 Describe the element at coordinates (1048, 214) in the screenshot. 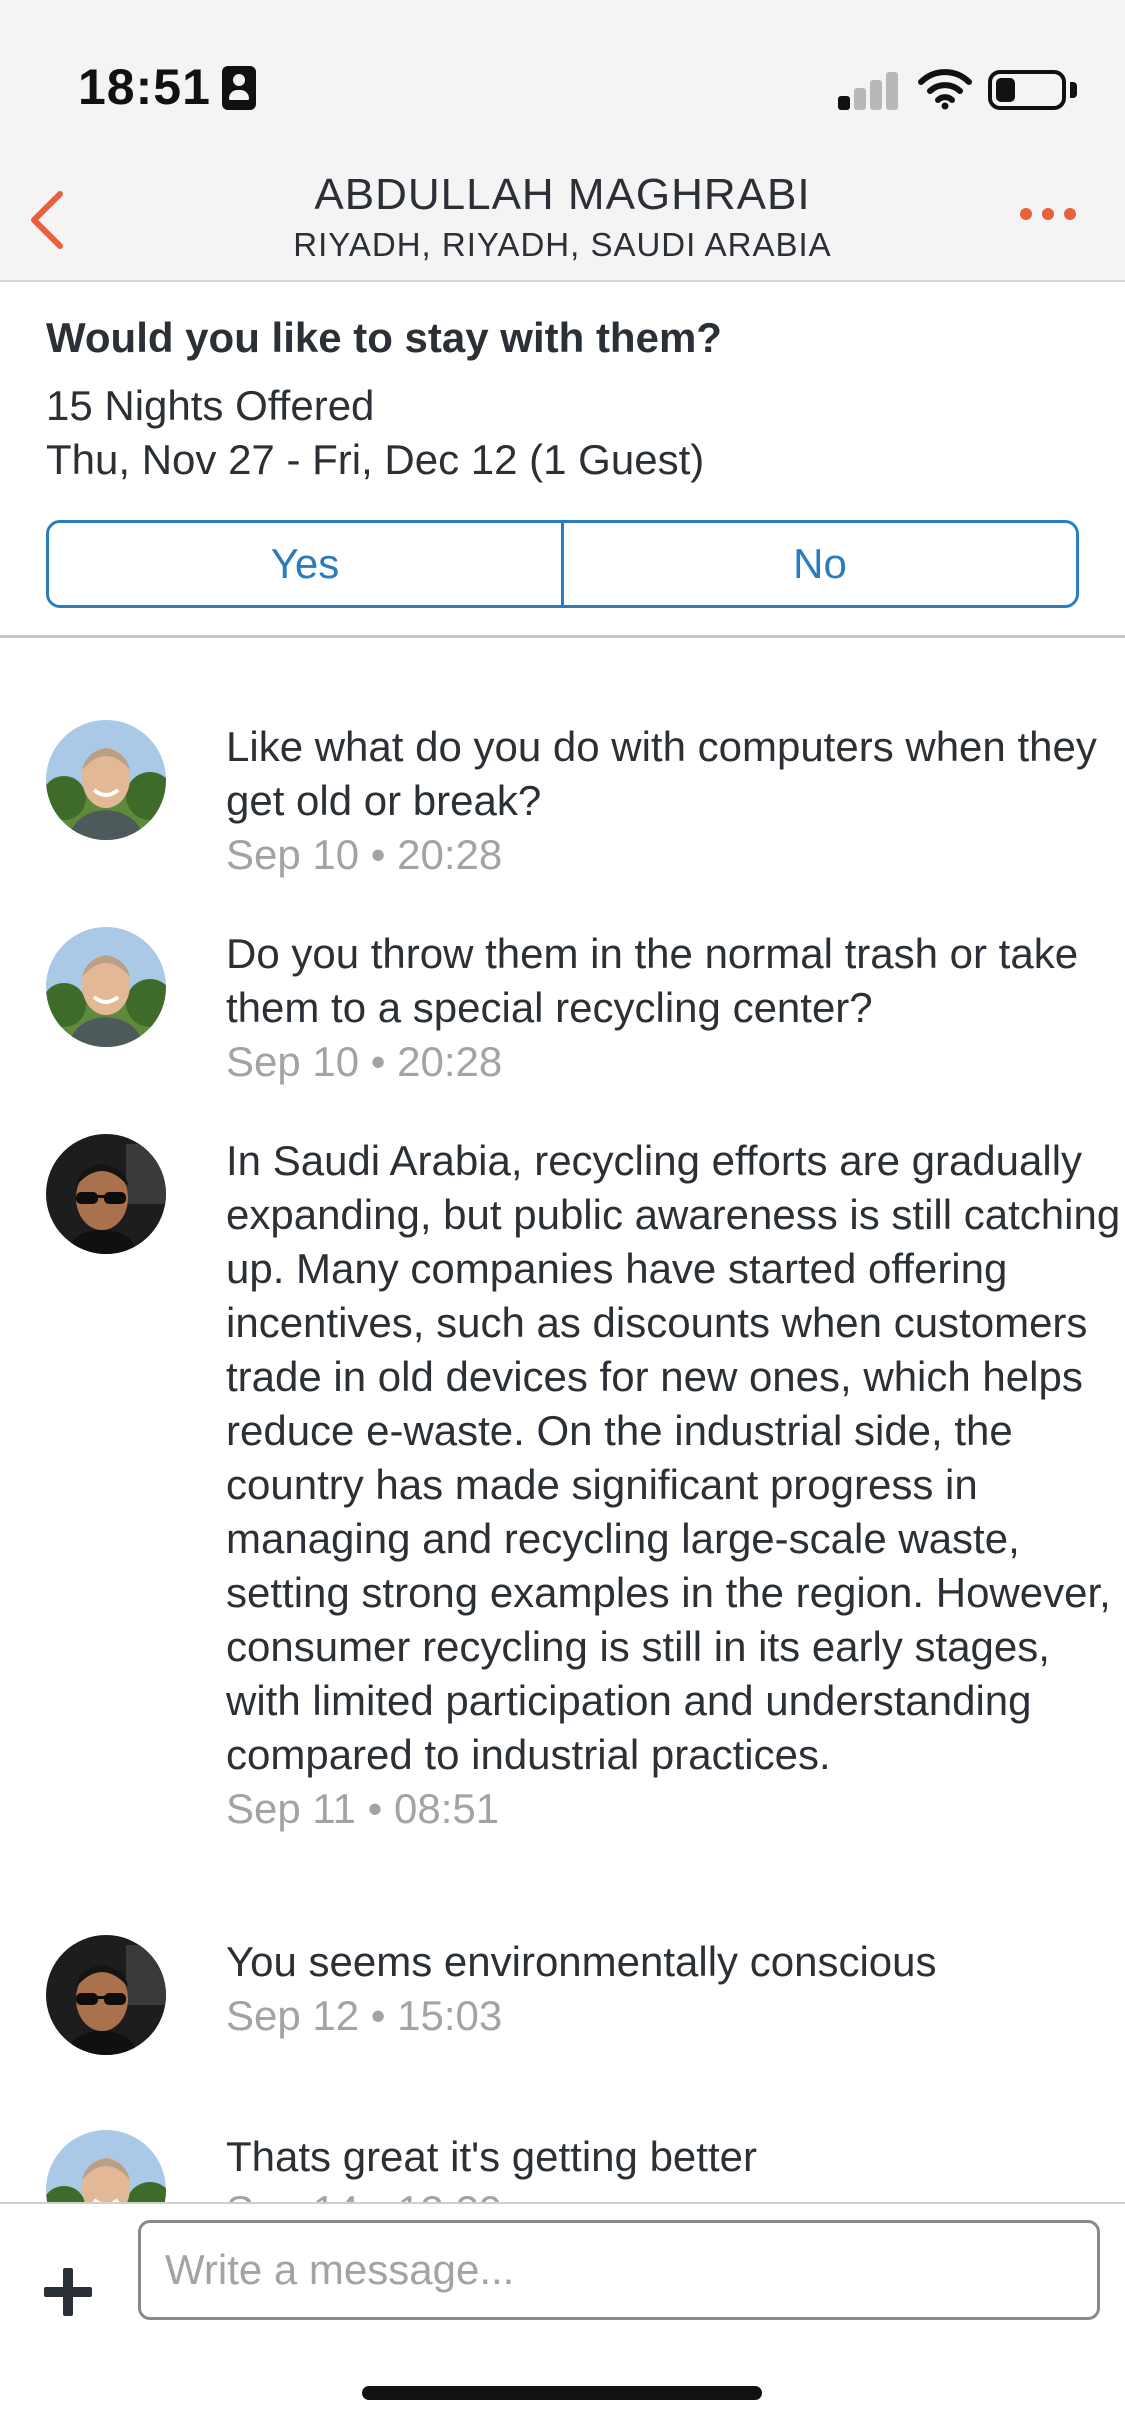

I see `more-options-icon` at that location.